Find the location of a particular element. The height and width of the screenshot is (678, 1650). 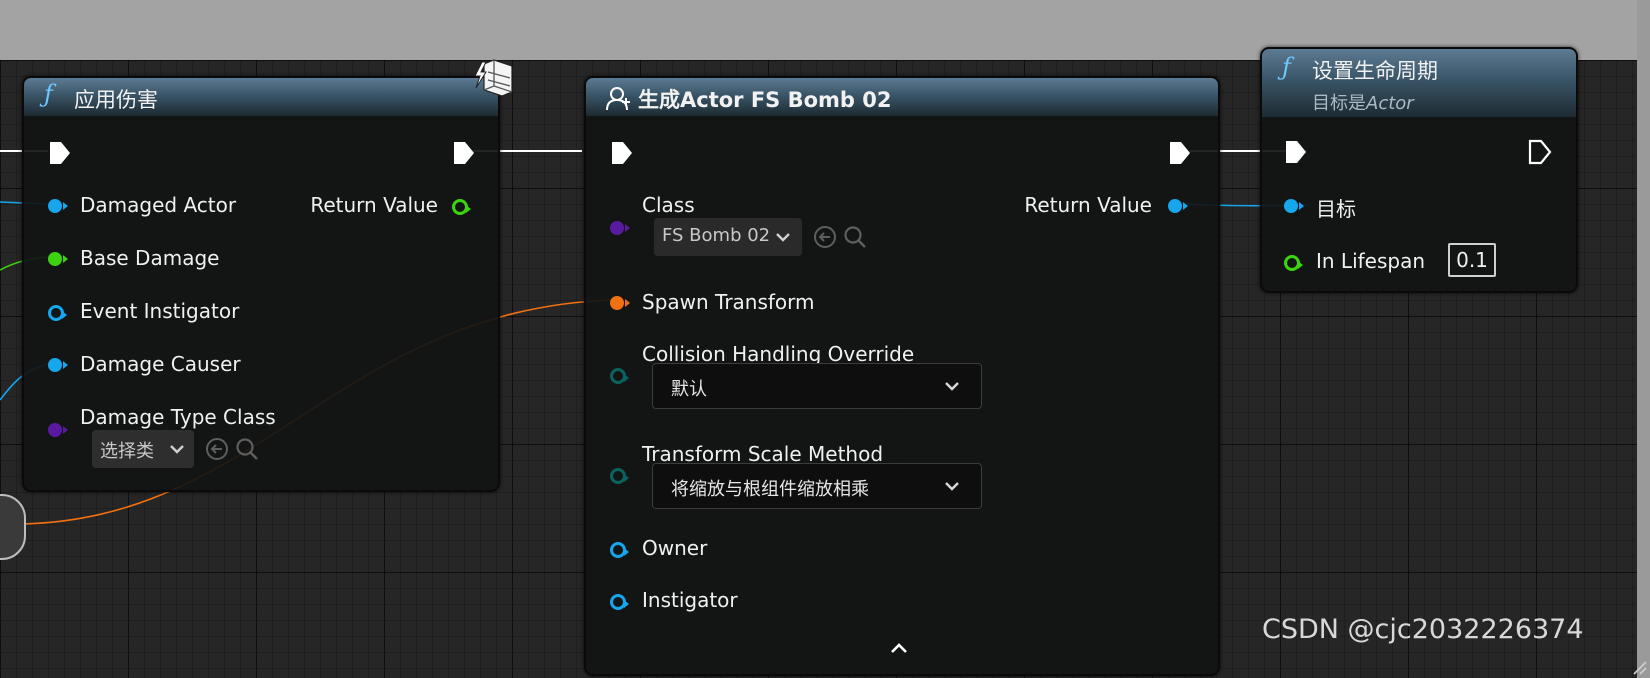

pin-row-damage-causer: Damage Causer is located at coordinates (158, 365).